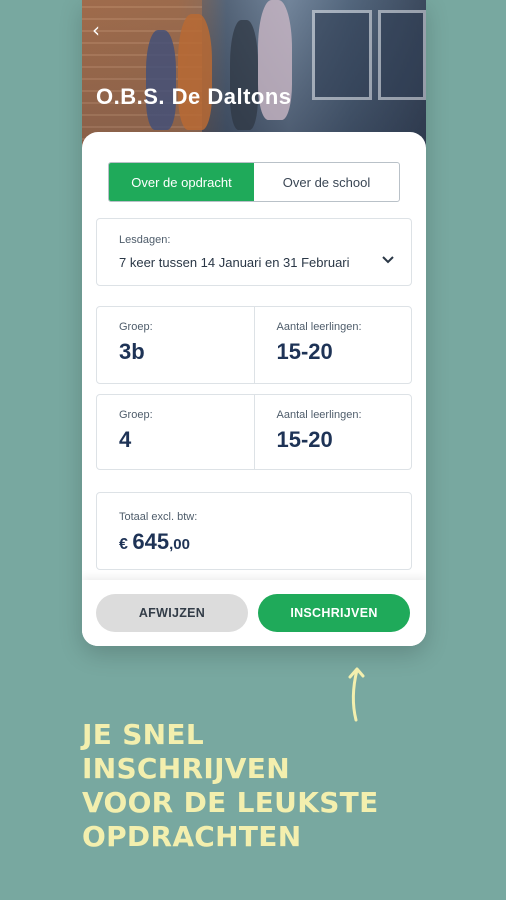 This screenshot has width=506, height=900. I want to click on group-value: 4, so click(125, 439).